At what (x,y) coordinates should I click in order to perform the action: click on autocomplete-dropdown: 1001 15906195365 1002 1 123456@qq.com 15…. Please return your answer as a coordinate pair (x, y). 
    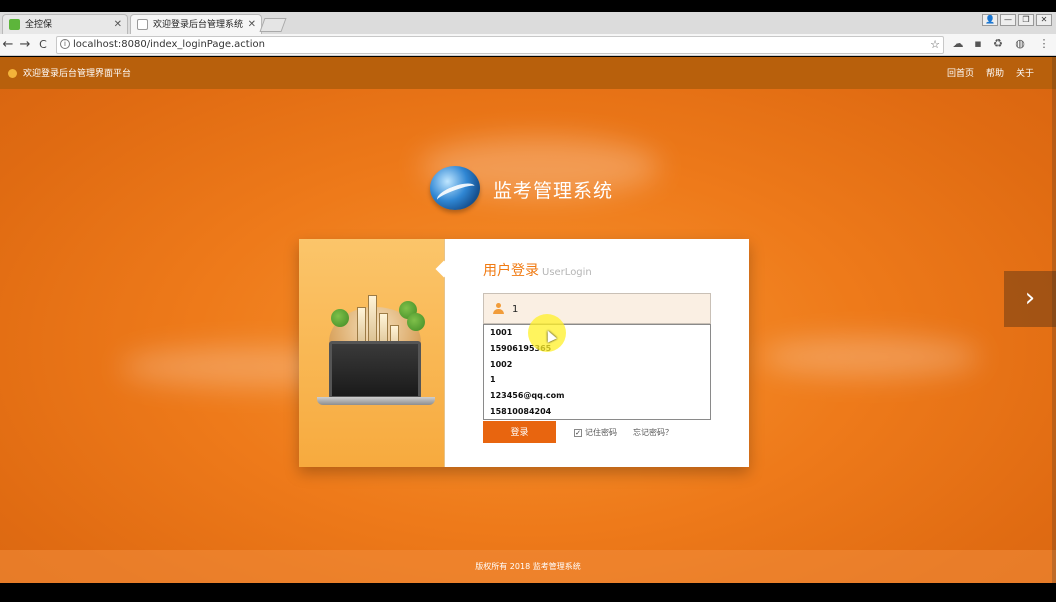
    Looking at the image, I should click on (597, 372).